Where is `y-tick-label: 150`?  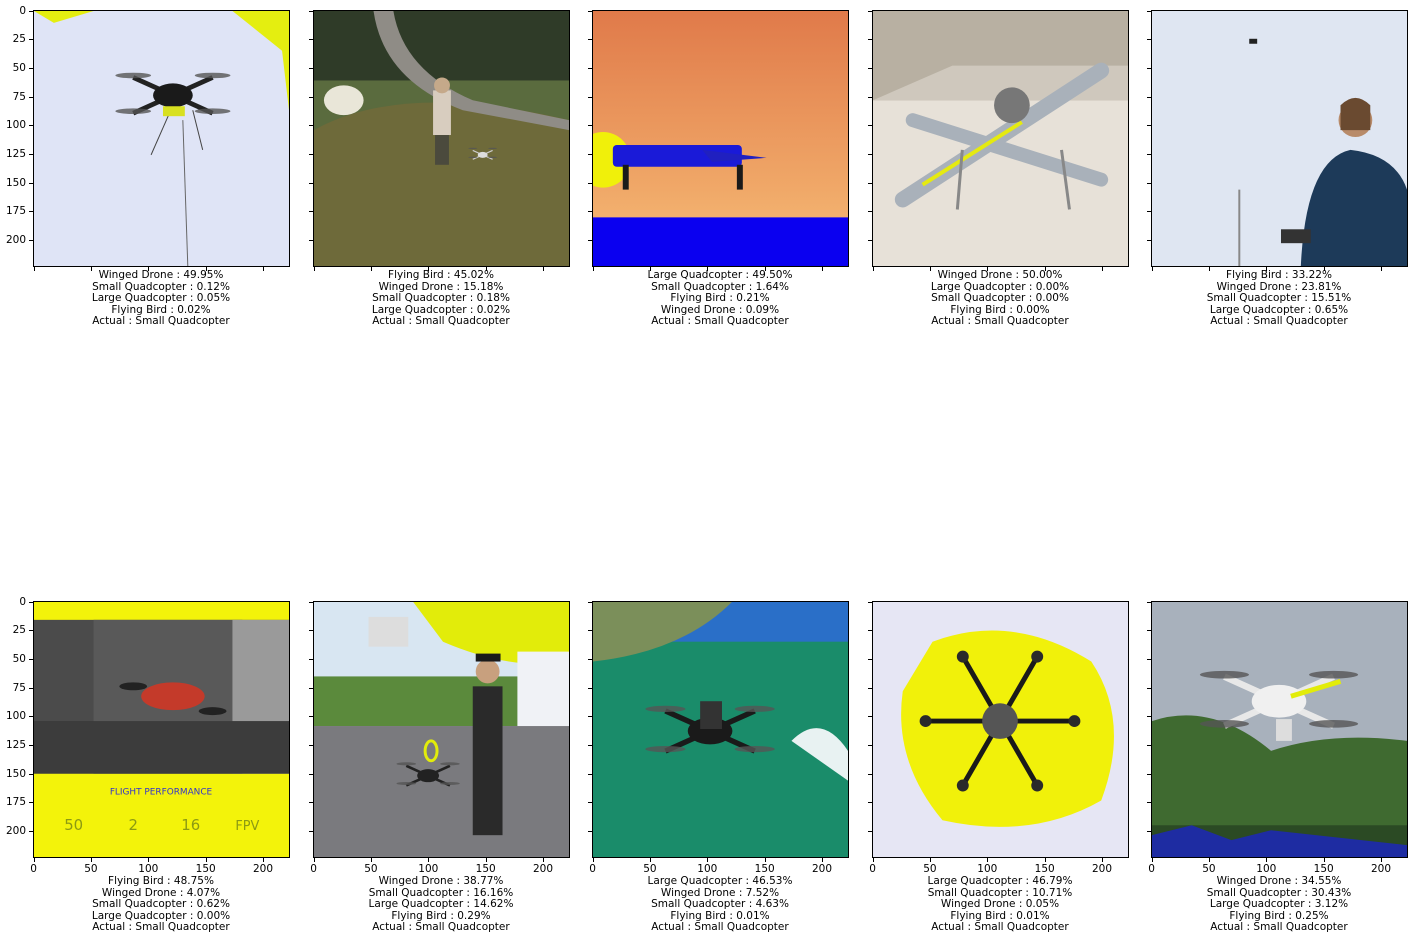
y-tick-label: 150 is located at coordinates (15, 182).